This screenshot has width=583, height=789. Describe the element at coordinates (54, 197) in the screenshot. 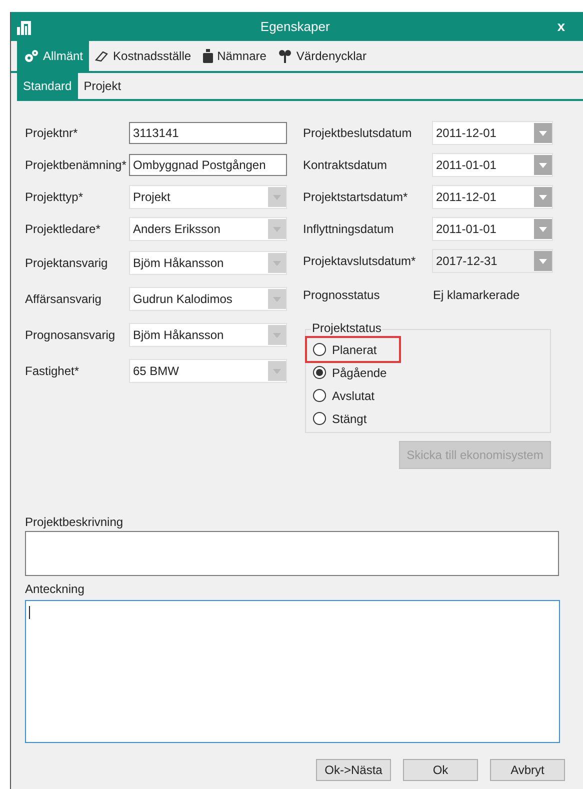

I see `field-label: Projekttyp*` at that location.